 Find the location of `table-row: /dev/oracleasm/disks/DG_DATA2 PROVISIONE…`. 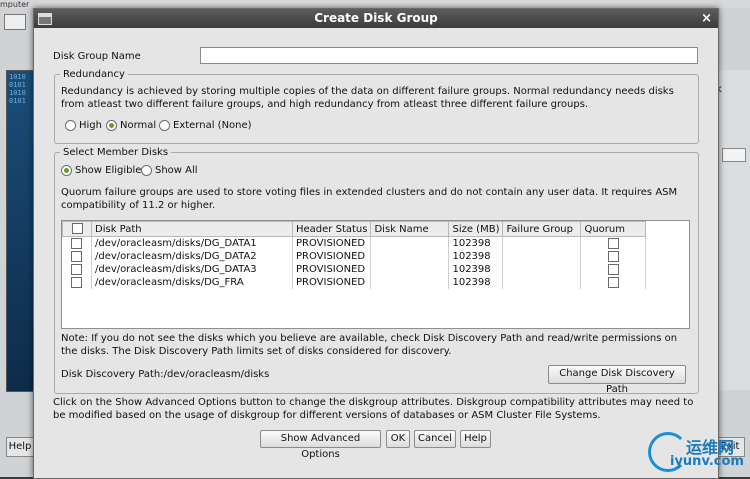

table-row: /dev/oracleasm/disks/DG_DATA2 PROVISIONE… is located at coordinates (354, 256).